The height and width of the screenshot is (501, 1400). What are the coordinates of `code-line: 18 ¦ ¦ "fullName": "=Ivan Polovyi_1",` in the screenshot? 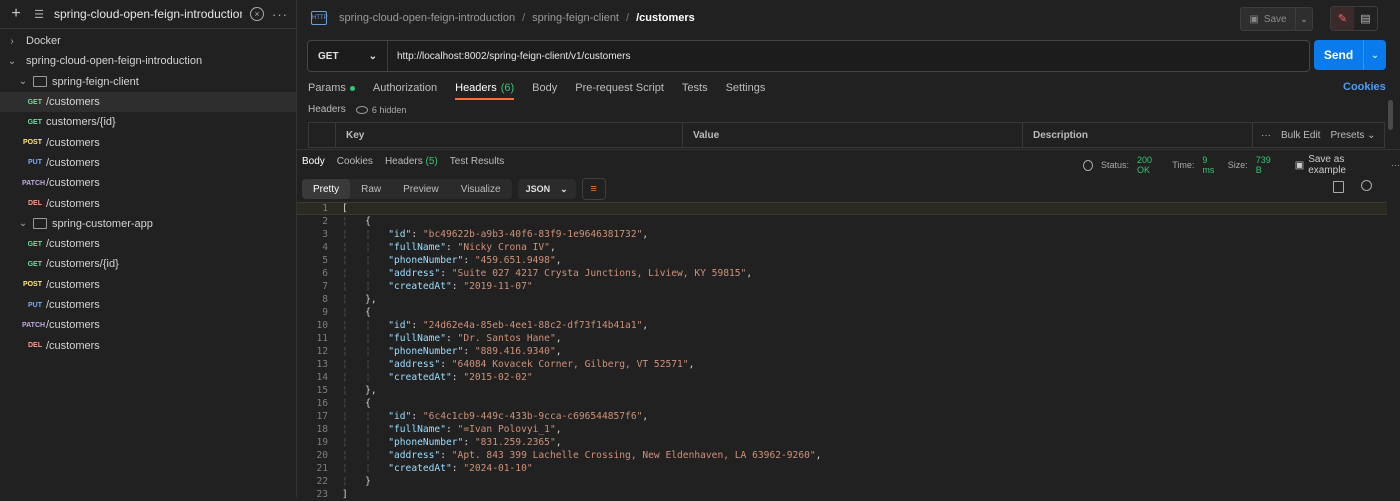 It's located at (842, 429).